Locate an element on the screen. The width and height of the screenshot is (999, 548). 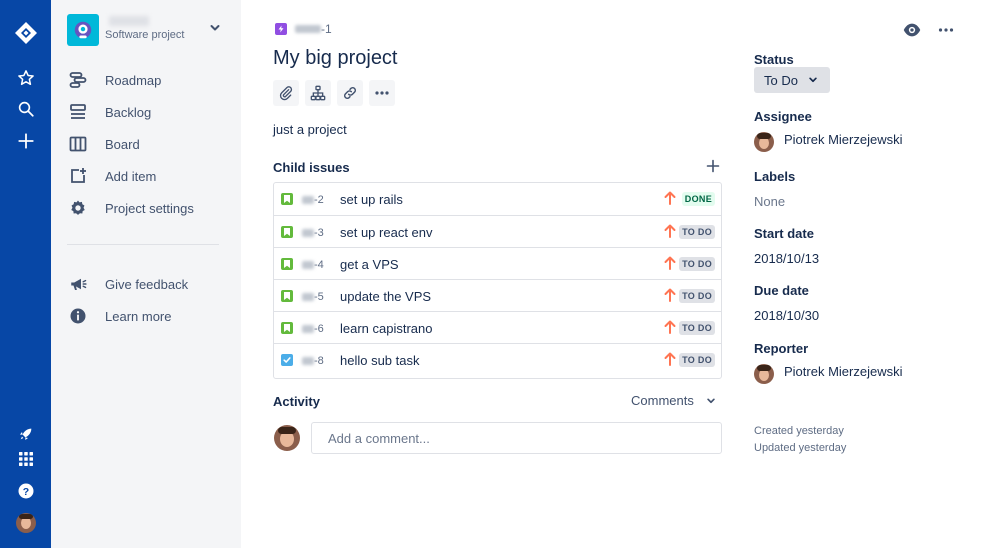
due-date-value: 2018/10/30 is located at coordinates (786, 315).